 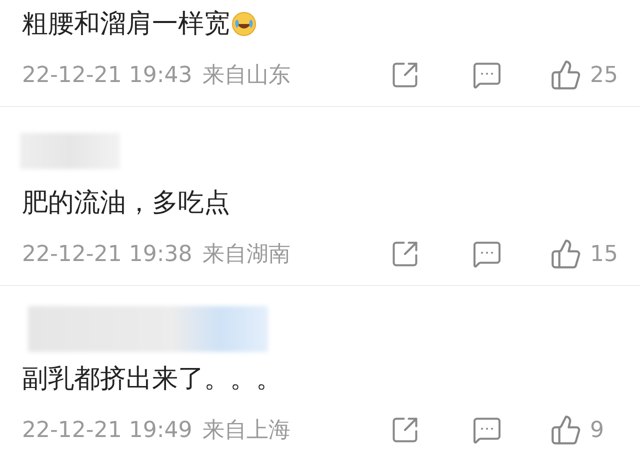 I want to click on comment-text: 肥的流油，多吃点, so click(x=126, y=203).